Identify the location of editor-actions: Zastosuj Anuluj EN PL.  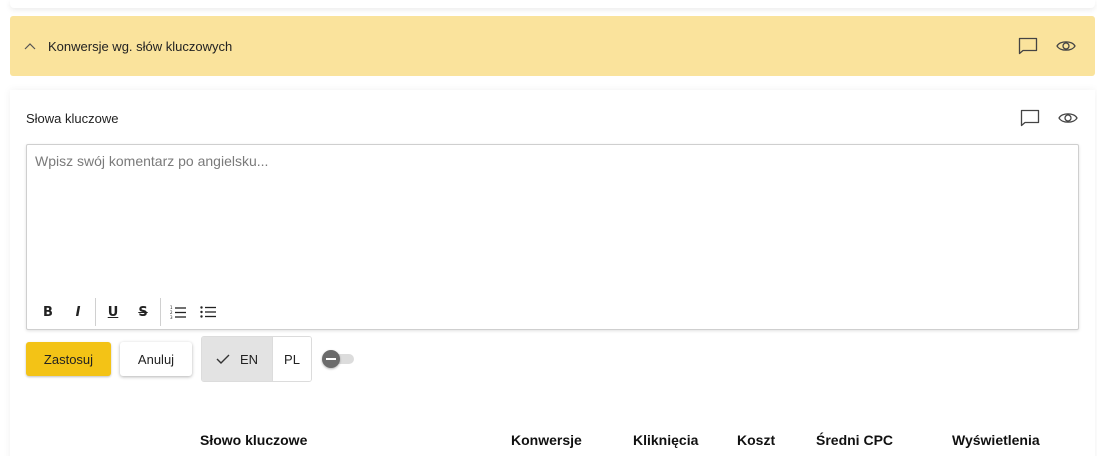
(191, 359).